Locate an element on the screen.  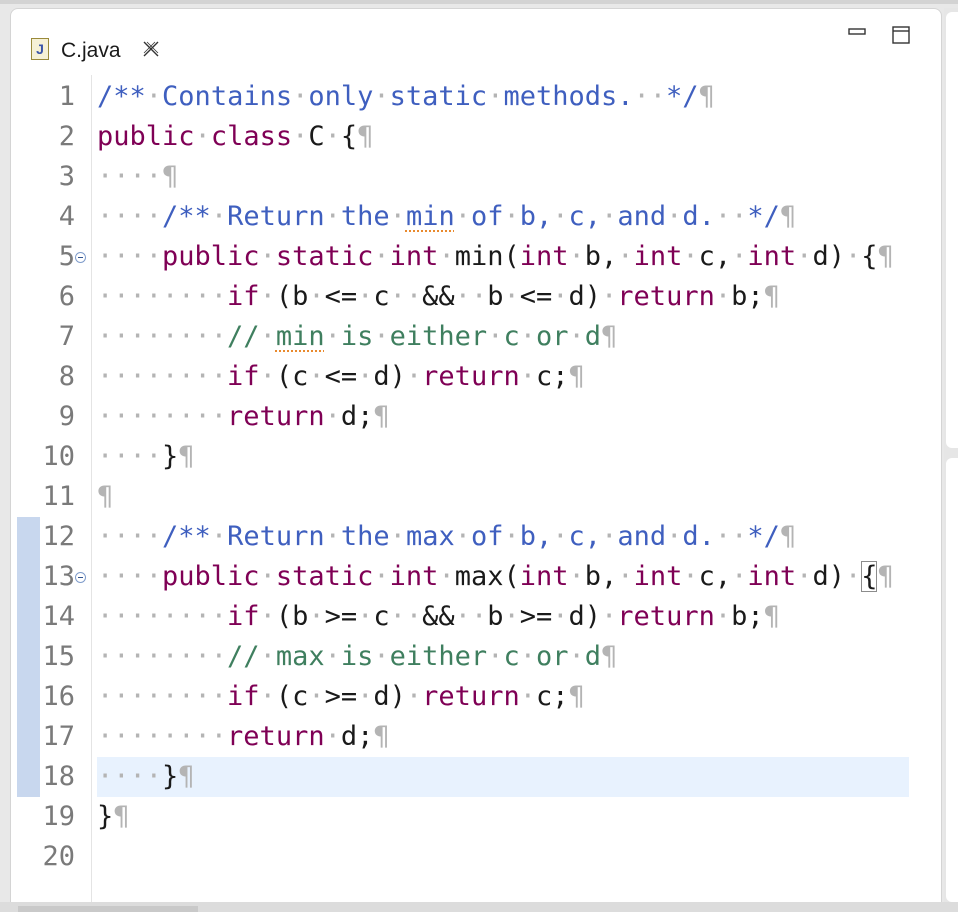
minimize-icon is located at coordinates (857, 35).